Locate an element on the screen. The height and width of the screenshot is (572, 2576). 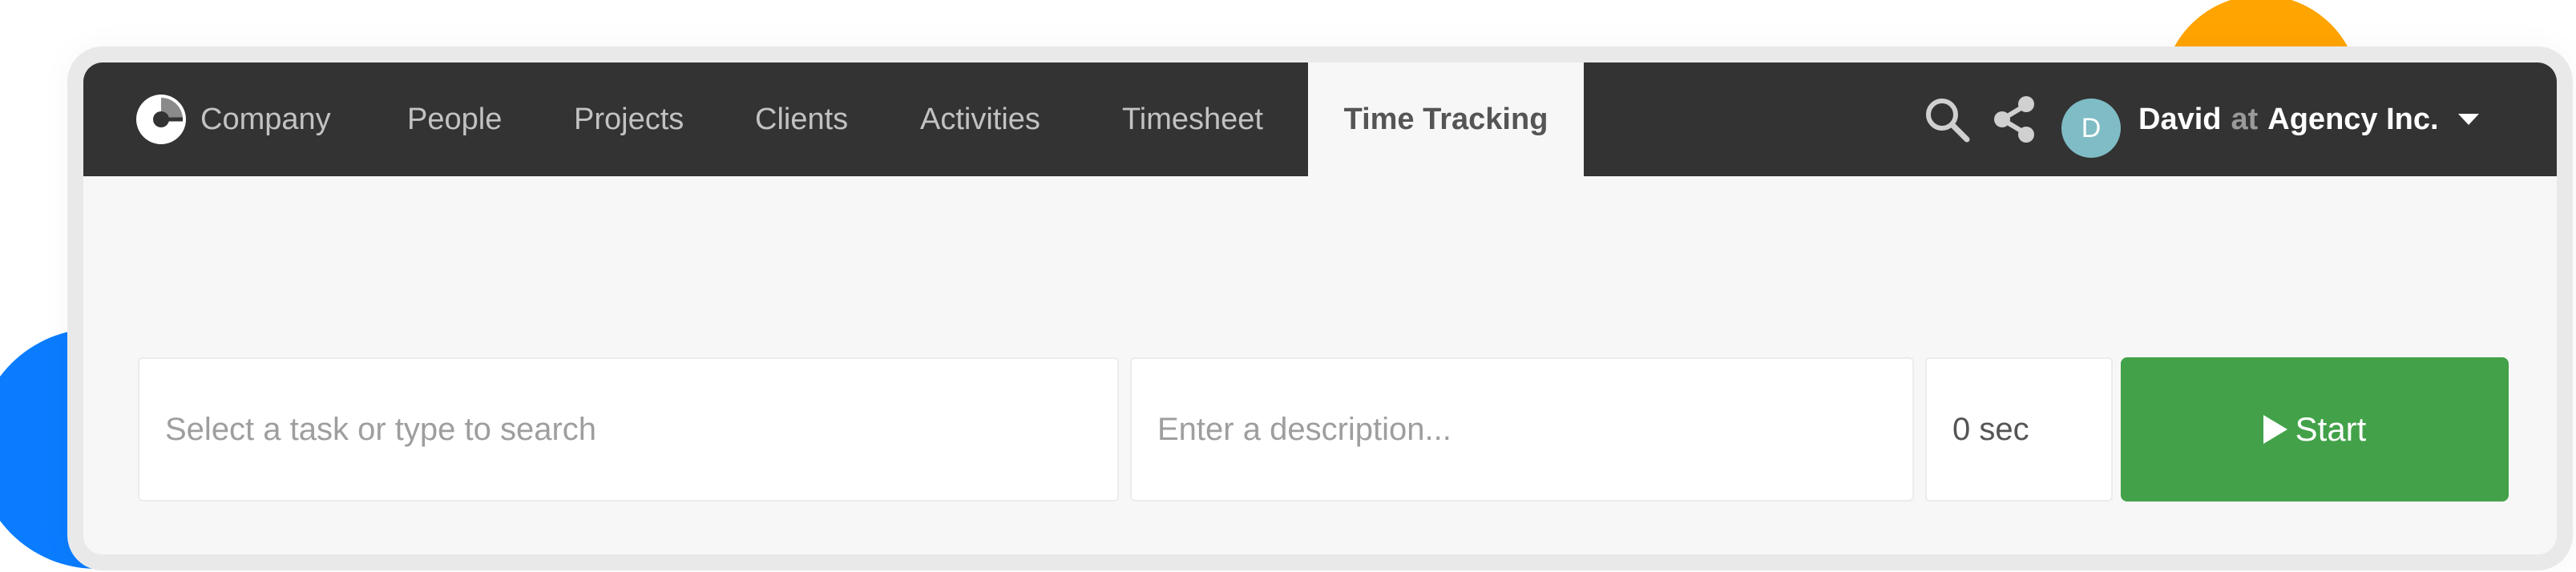
account-user-name: David is located at coordinates (2180, 119).